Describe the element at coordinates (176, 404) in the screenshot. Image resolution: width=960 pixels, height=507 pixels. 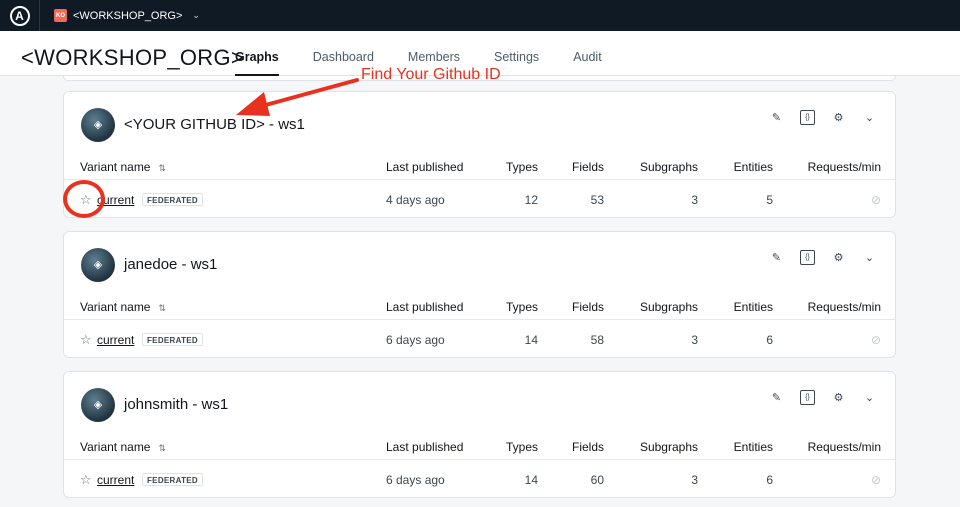
I see `graph-title: johnsmith - ws1` at that location.